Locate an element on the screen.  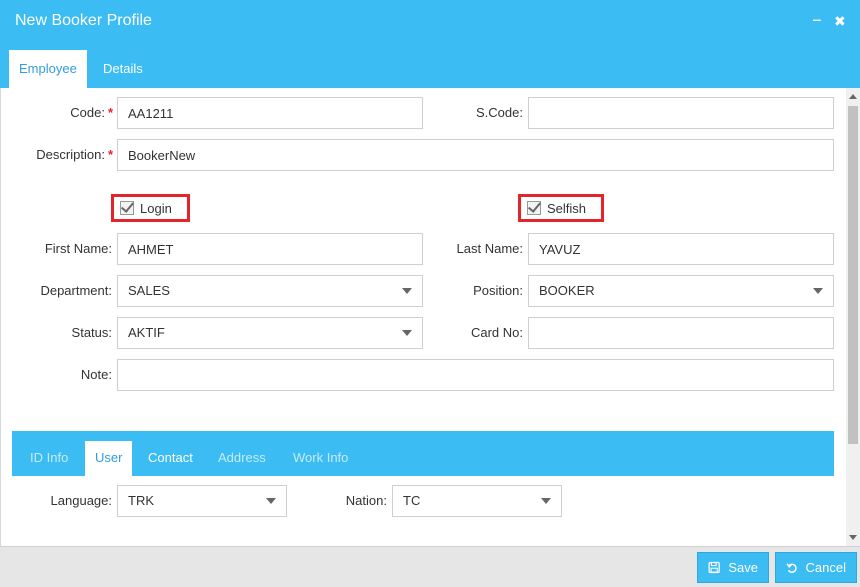
card-no-label: Card No: is located at coordinates (496, 332).